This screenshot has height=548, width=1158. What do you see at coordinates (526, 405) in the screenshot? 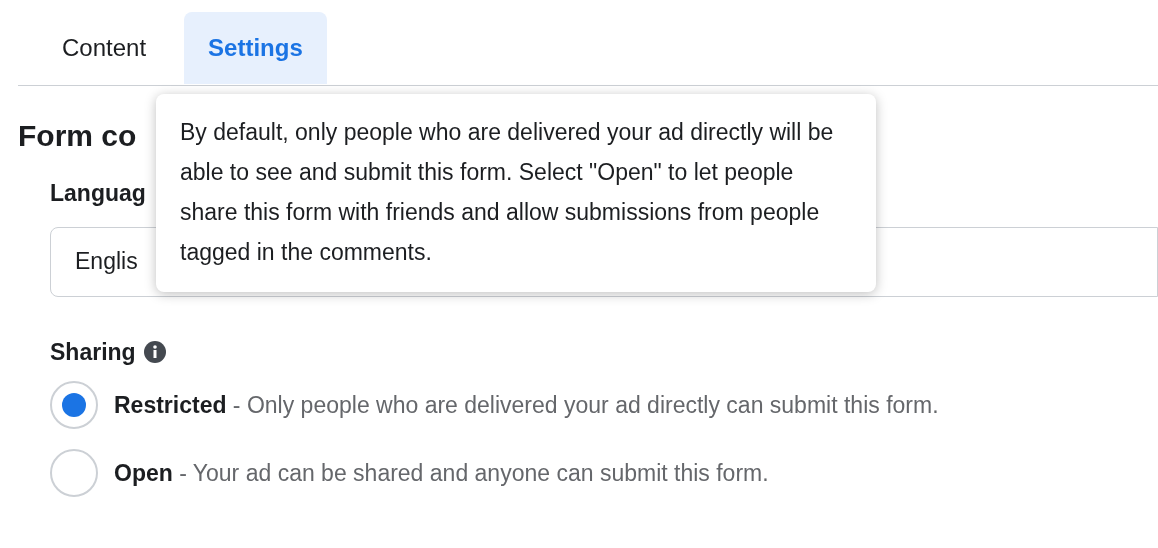
I see `option-label: Restricted - Only people who are delivered your ad directly can submit this form.` at bounding box center [526, 405].